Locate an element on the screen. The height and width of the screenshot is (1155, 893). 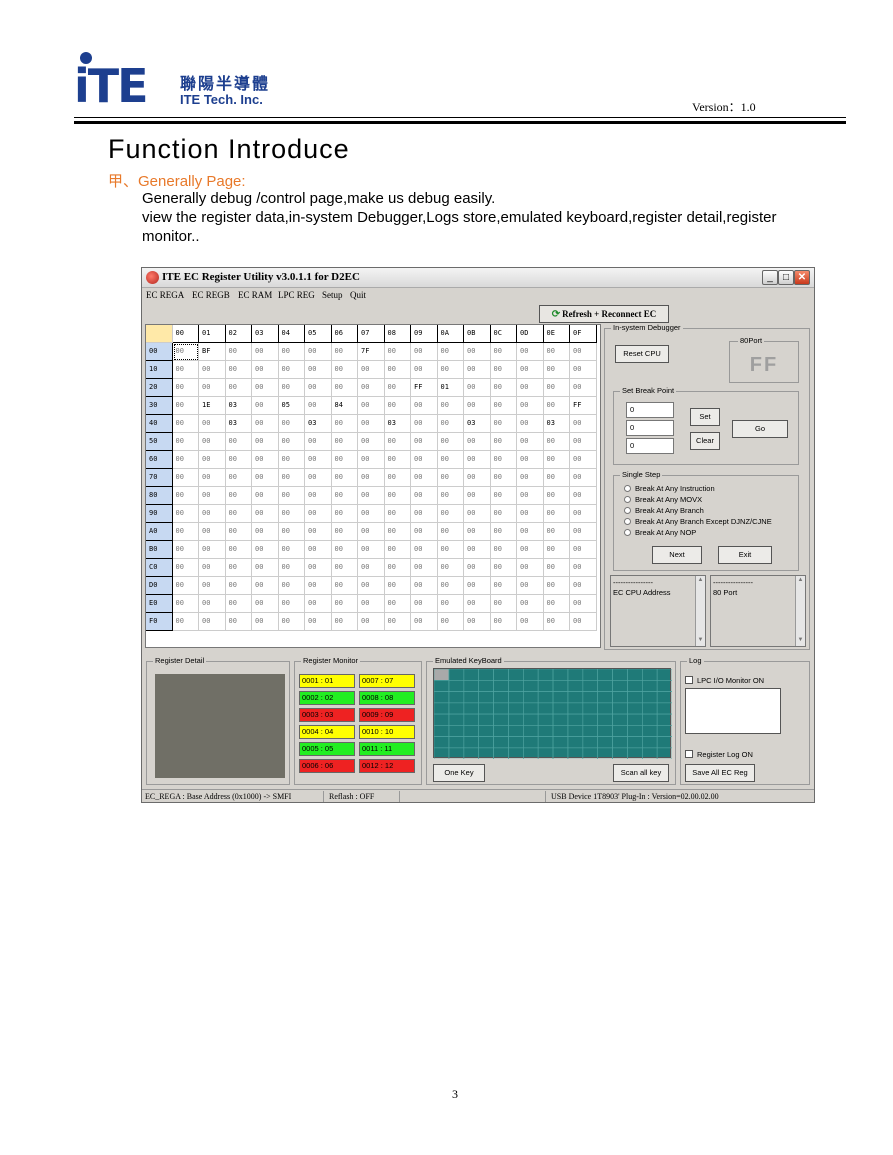
go-button: Go is located at coordinates (760, 429).